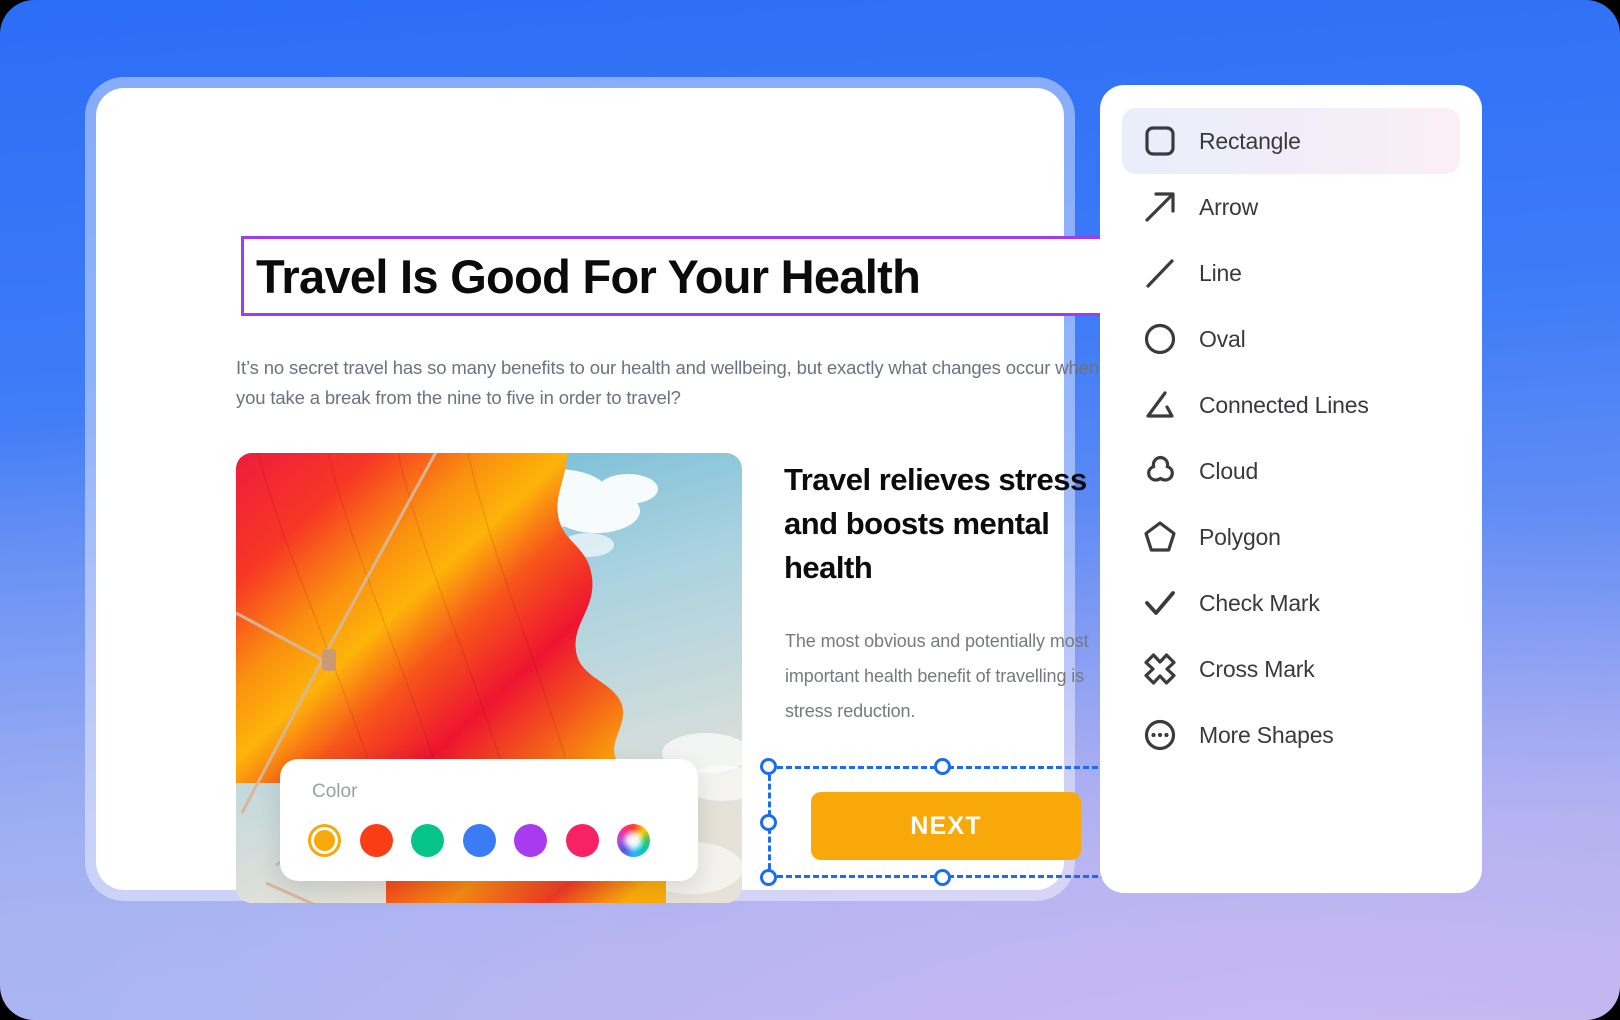 The image size is (1620, 1020). I want to click on color-swatch-orange, so click(324, 840).